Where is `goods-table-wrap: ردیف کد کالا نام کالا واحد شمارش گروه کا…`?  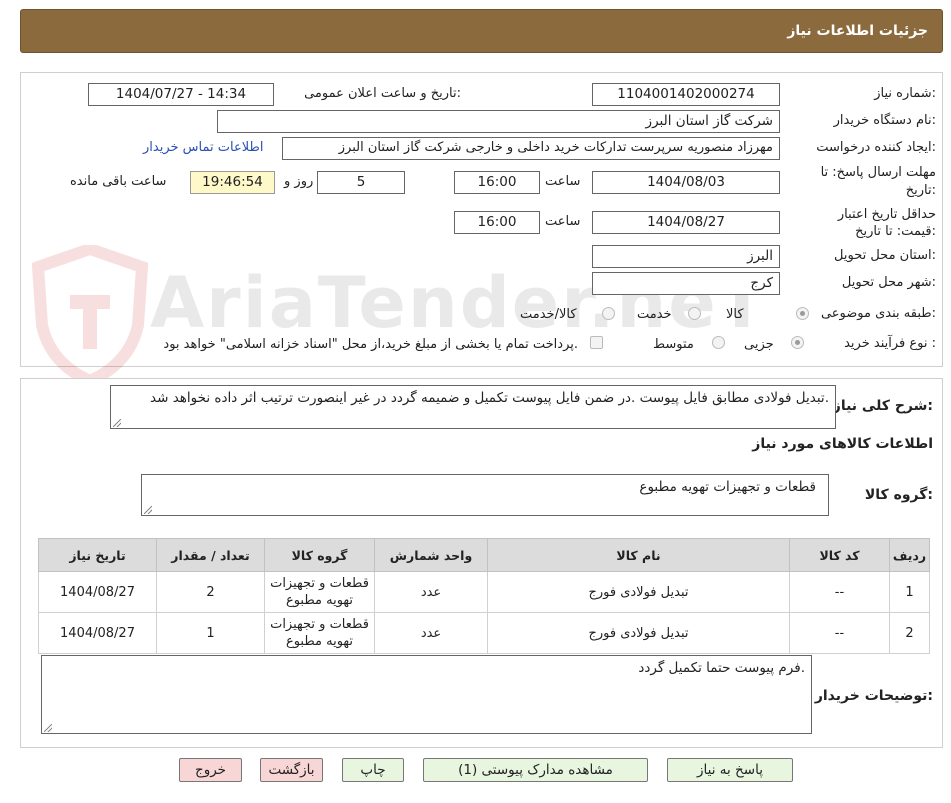
goods-table-wrap: ردیف کد کالا نام کالا واحد شمارش گروه کا… is located at coordinates (484, 596).